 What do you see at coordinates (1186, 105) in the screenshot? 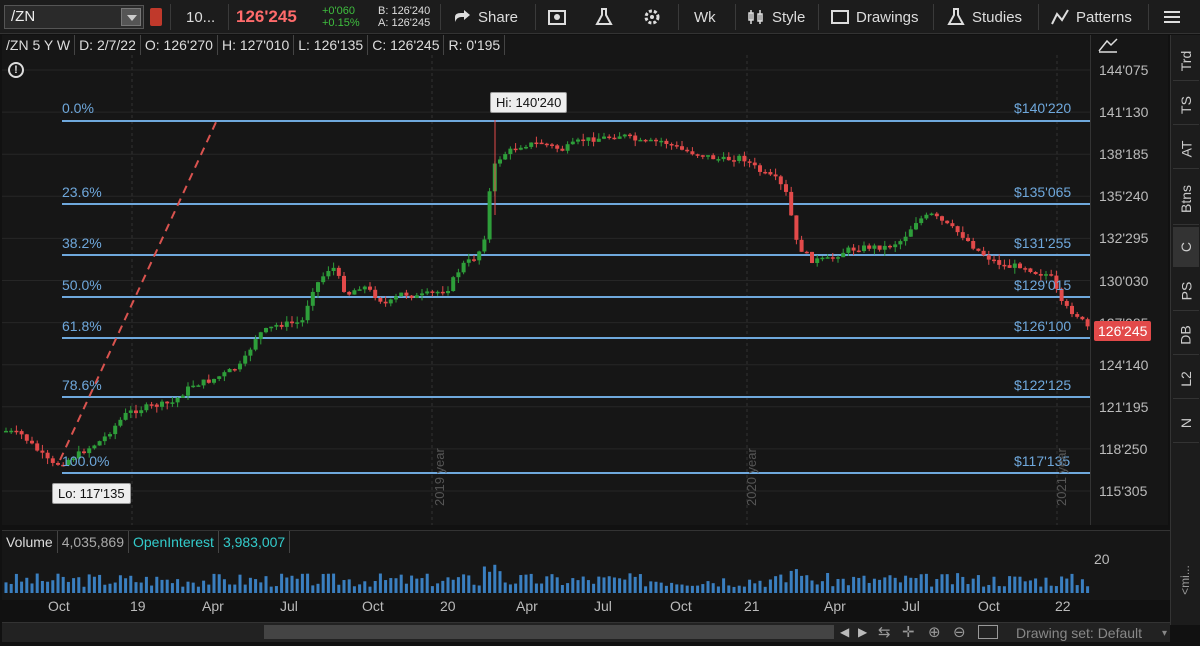
I see `right-panel-tab: TS` at bounding box center [1186, 105].